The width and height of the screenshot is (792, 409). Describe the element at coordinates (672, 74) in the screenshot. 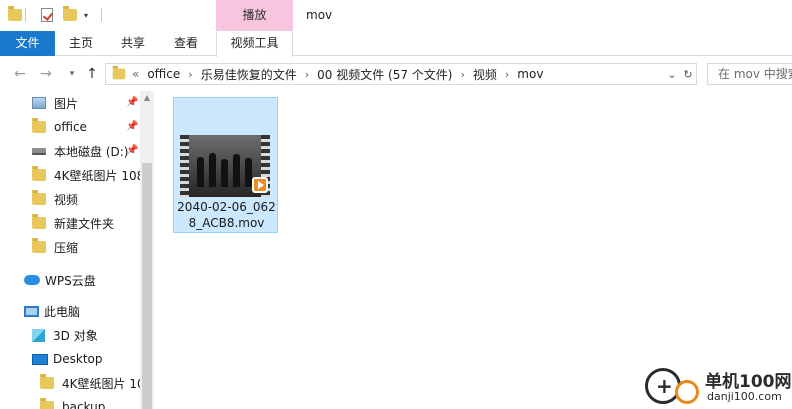

I see `chevron-down-icon: ⌄` at that location.